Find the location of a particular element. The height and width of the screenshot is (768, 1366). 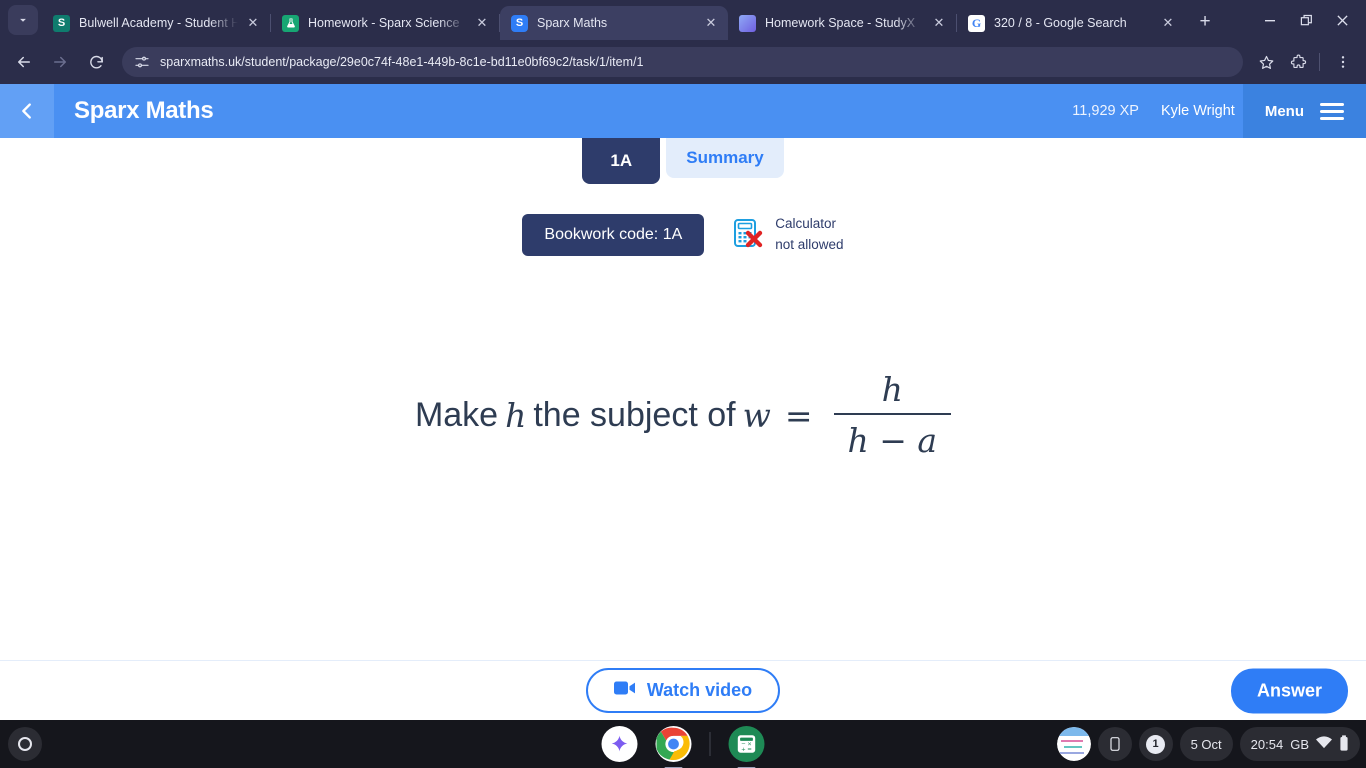

tab-search-button is located at coordinates (23, 20).